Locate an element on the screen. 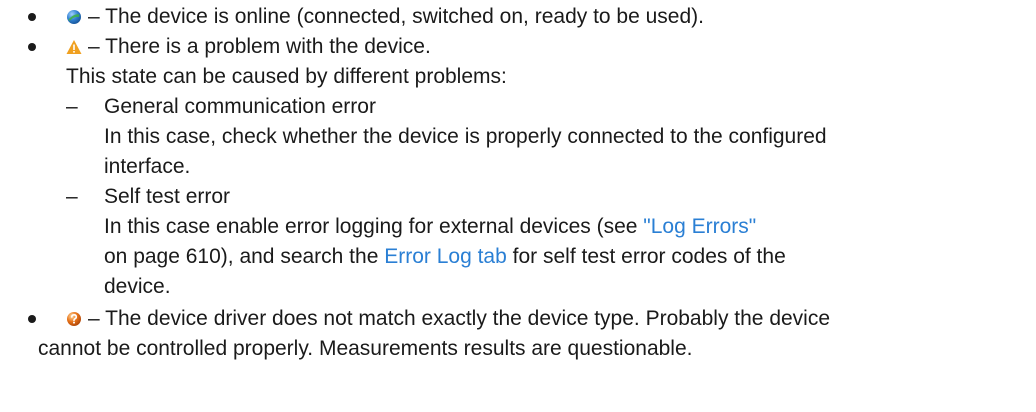 The width and height of the screenshot is (1036, 412). driver-mismatch-icon is located at coordinates (74, 319).